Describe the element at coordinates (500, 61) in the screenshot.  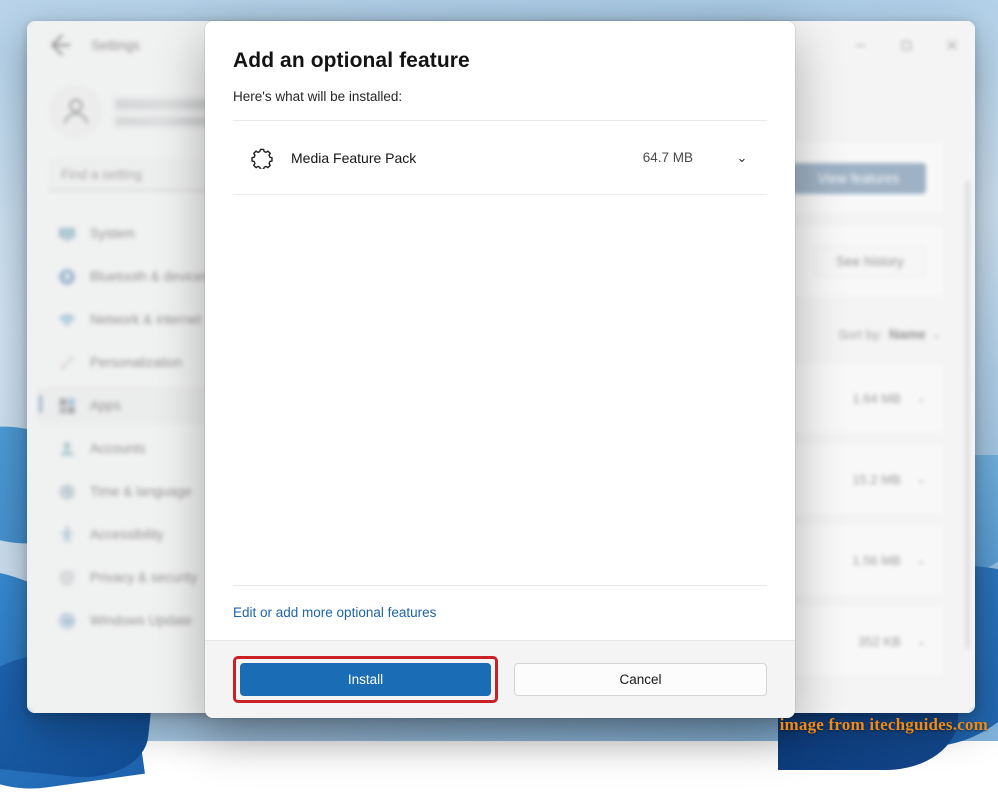
I see `dialog-title: Add an optional feature` at that location.